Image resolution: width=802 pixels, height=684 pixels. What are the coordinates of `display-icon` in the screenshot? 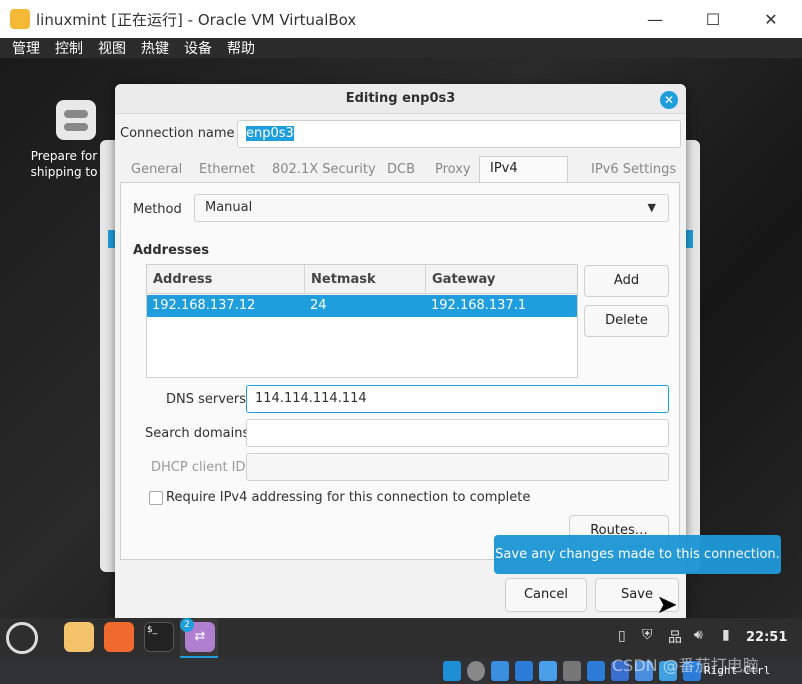 It's located at (596, 671).